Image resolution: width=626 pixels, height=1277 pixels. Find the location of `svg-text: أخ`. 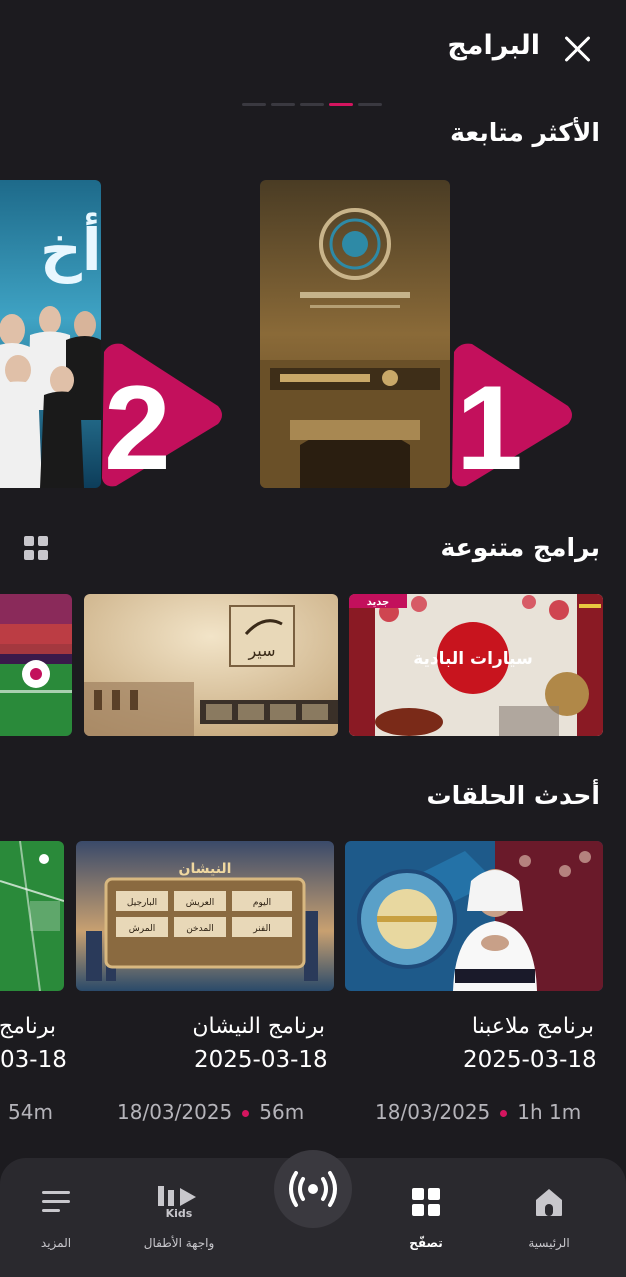

svg-text: أخ is located at coordinates (70, 248).